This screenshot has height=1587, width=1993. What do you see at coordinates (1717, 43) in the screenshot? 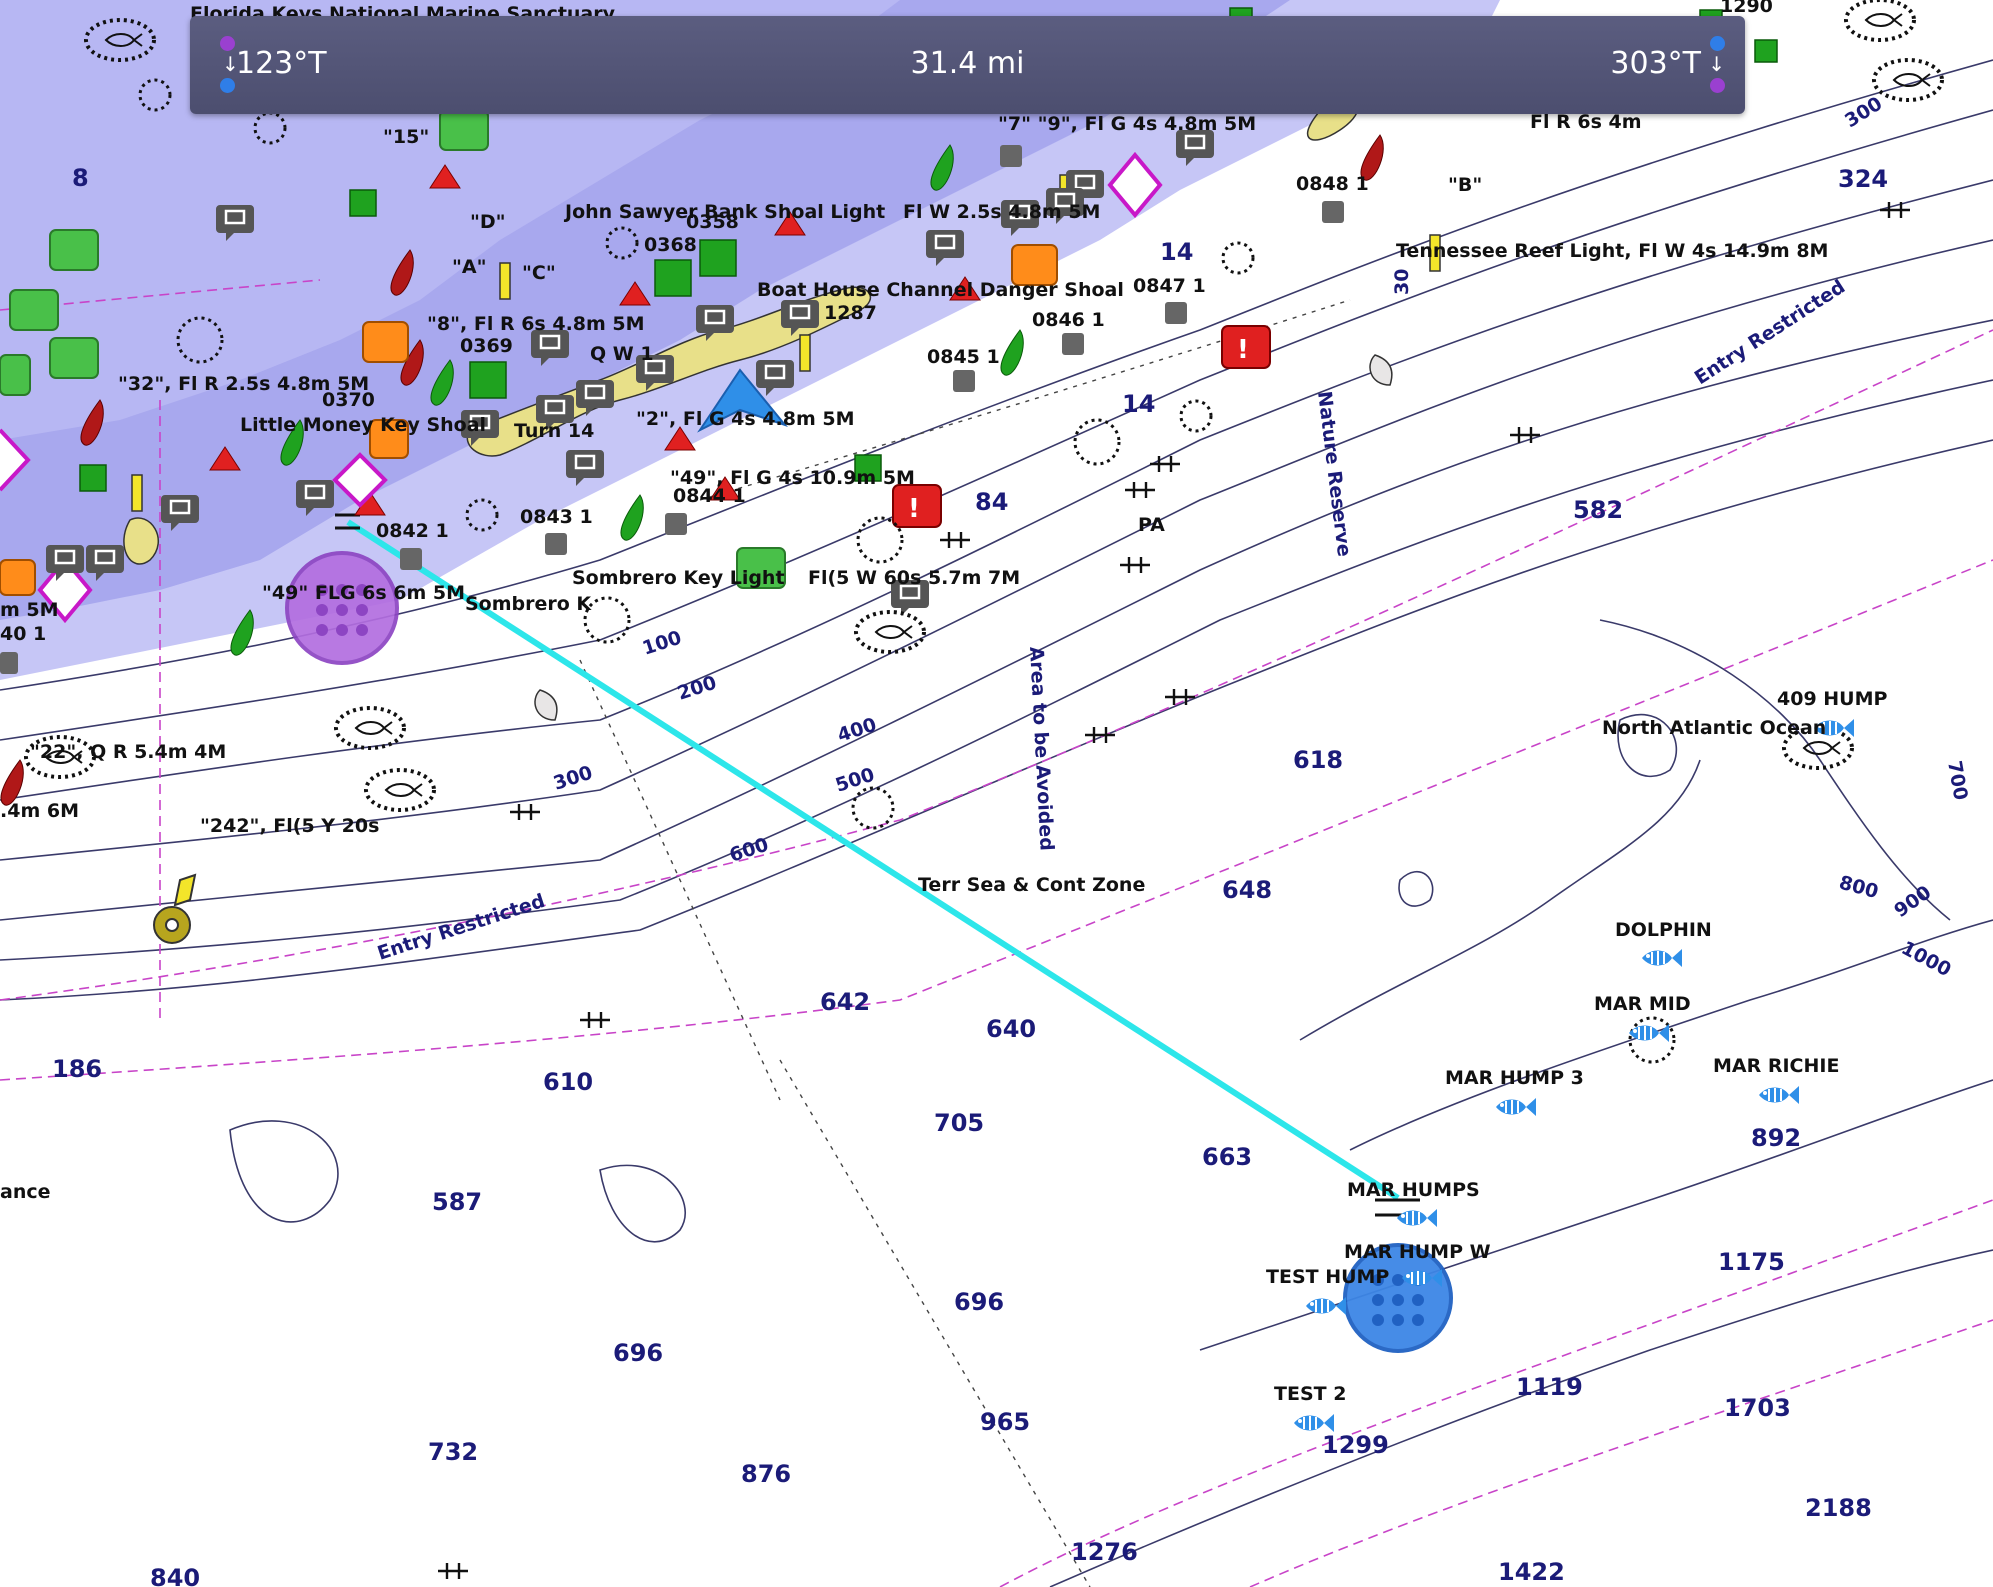
I see `end-indicator-dot` at bounding box center [1717, 43].